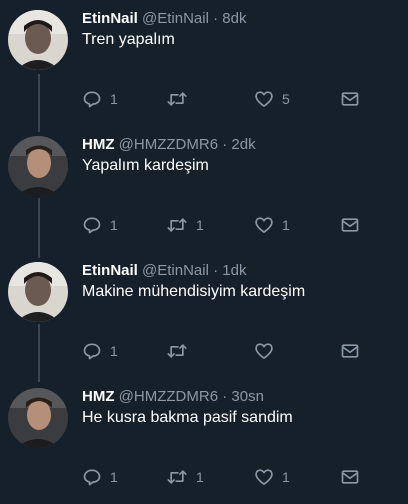 Image resolution: width=408 pixels, height=504 pixels. I want to click on tweet-text: Makine mühendisiyim kardeşim, so click(194, 291).